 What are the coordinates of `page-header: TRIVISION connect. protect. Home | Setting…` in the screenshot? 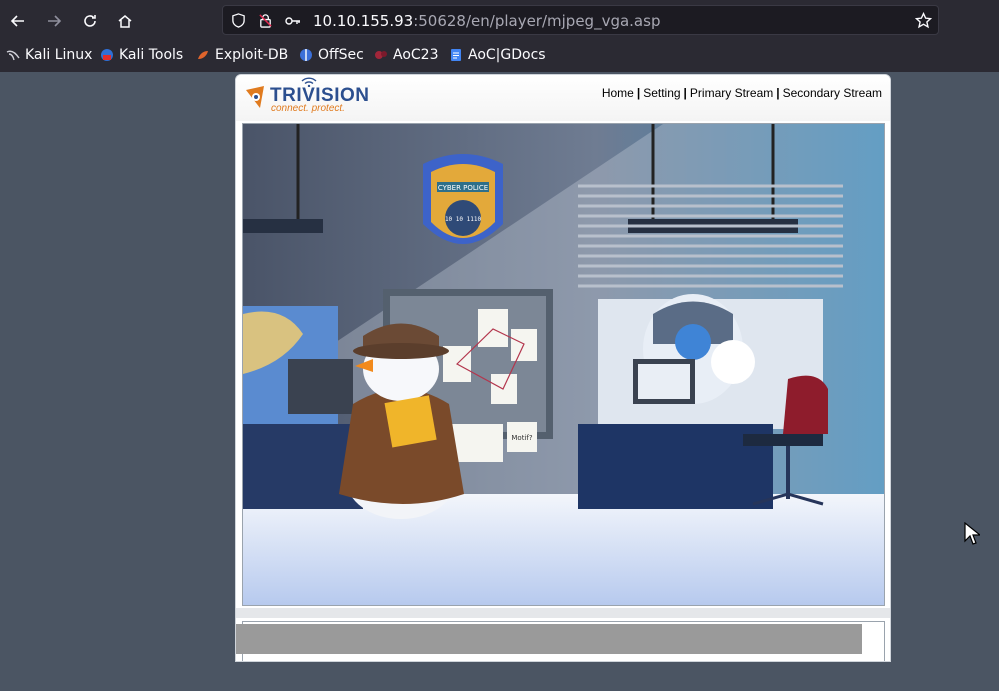 It's located at (563, 98).